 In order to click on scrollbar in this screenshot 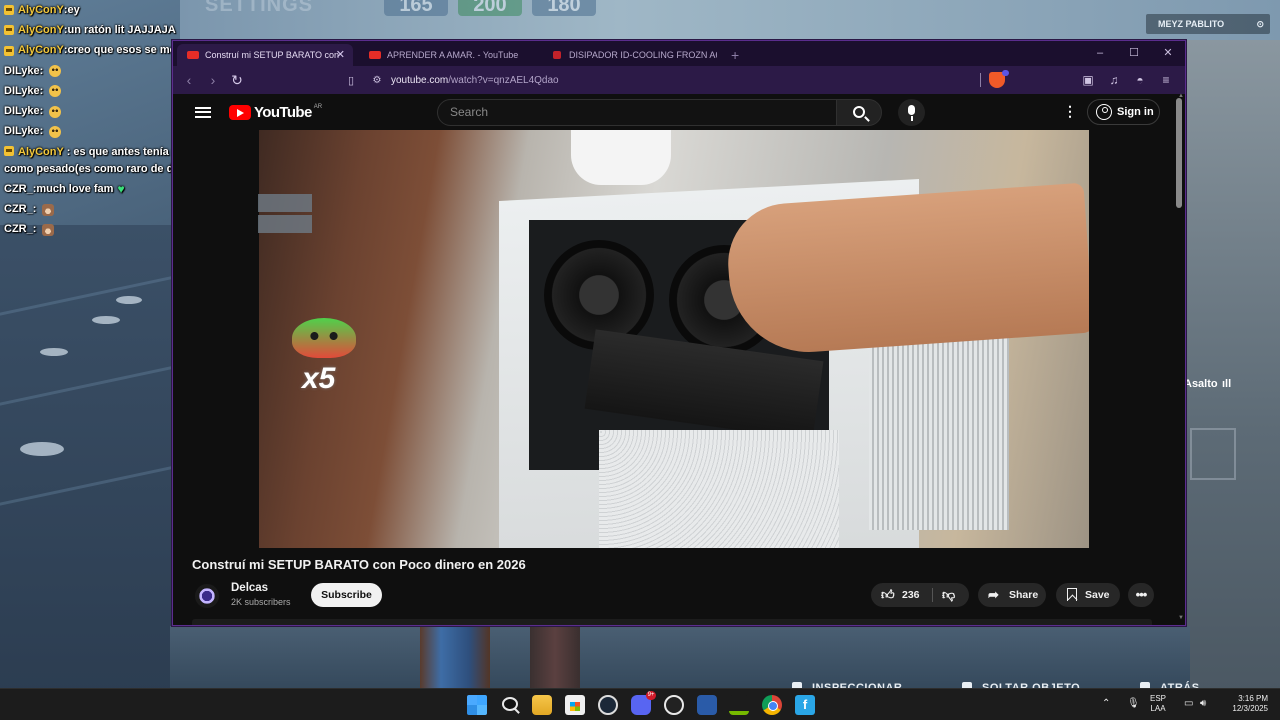, I will do `click(1179, 153)`.